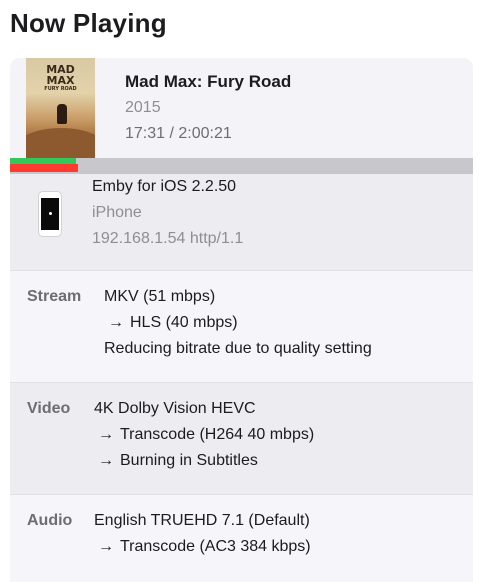  Describe the element at coordinates (168, 238) in the screenshot. I see `device-address: 192.168.1.54 http/1.1` at that location.